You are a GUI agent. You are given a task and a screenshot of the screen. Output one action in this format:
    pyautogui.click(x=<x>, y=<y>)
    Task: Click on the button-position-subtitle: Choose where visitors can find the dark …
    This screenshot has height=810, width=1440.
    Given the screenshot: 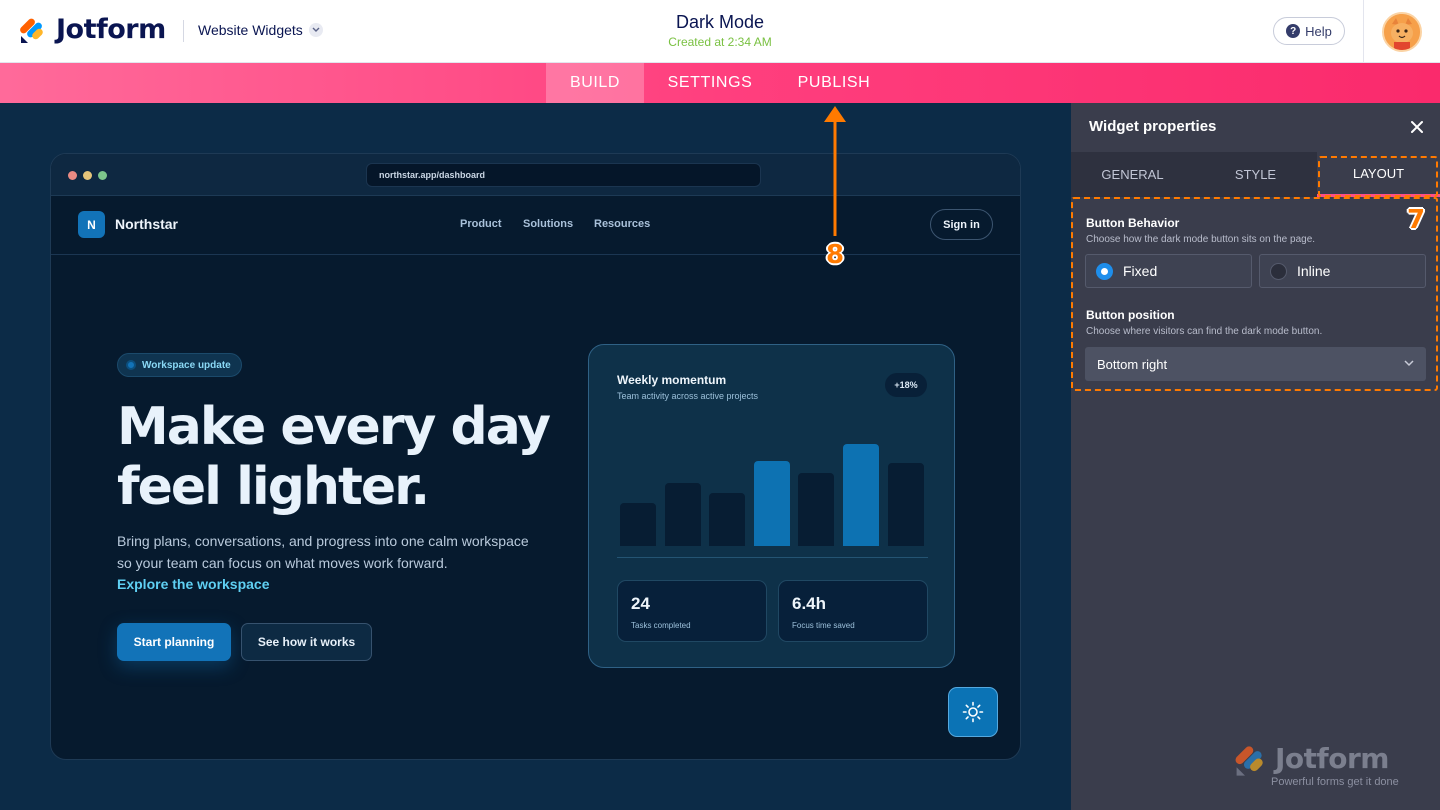 What is the action you would take?
    pyautogui.click(x=1204, y=331)
    